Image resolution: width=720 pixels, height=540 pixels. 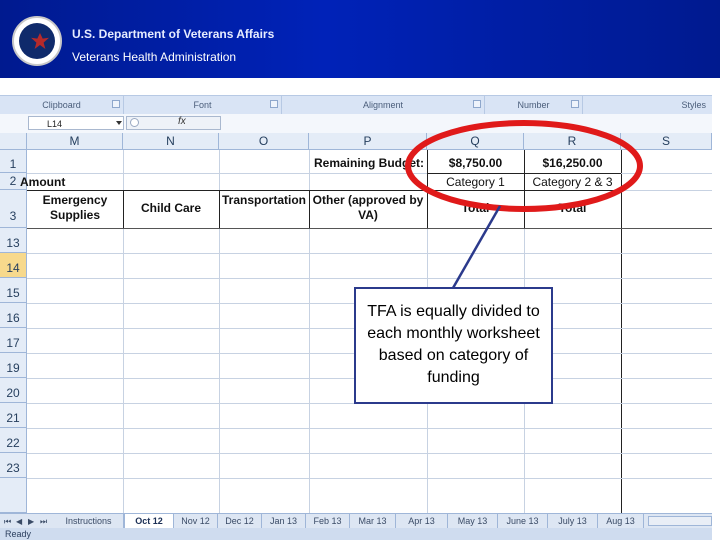 What do you see at coordinates (680, 521) in the screenshot?
I see `horizontal-scrollbar` at bounding box center [680, 521].